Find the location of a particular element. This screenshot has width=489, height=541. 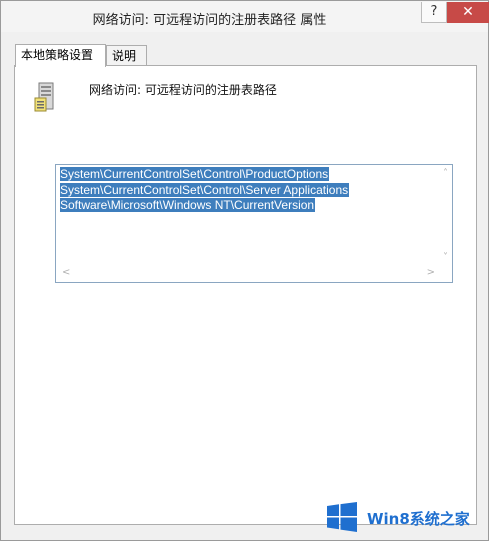

tab-explain: 说明 is located at coordinates (126, 55).